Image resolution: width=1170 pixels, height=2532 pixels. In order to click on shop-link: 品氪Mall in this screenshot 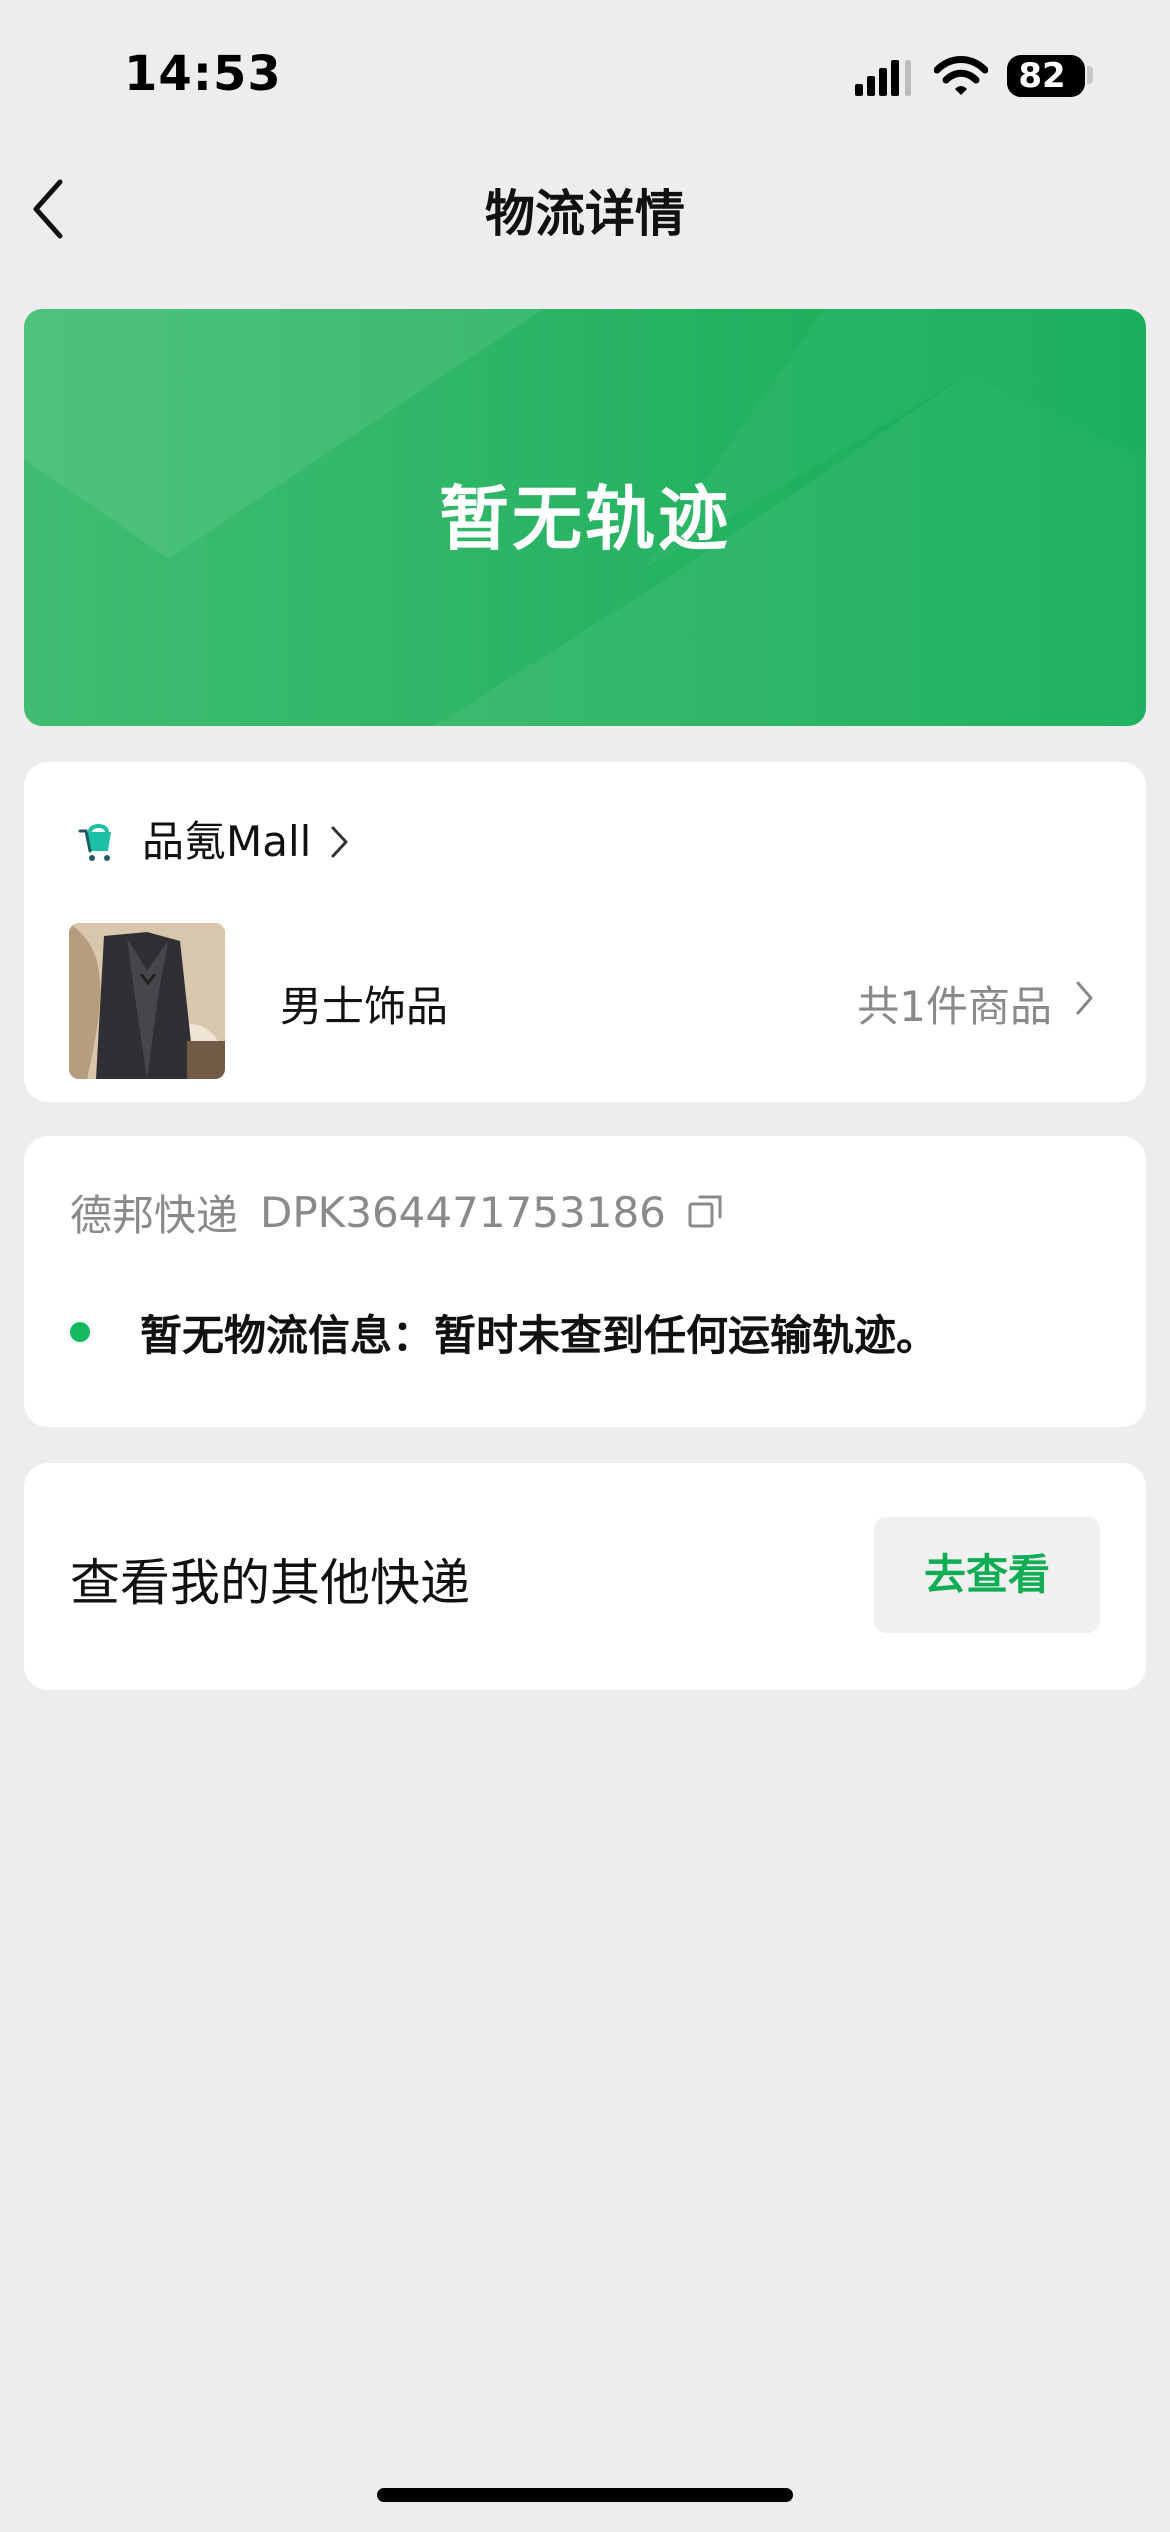, I will do `click(246, 842)`.